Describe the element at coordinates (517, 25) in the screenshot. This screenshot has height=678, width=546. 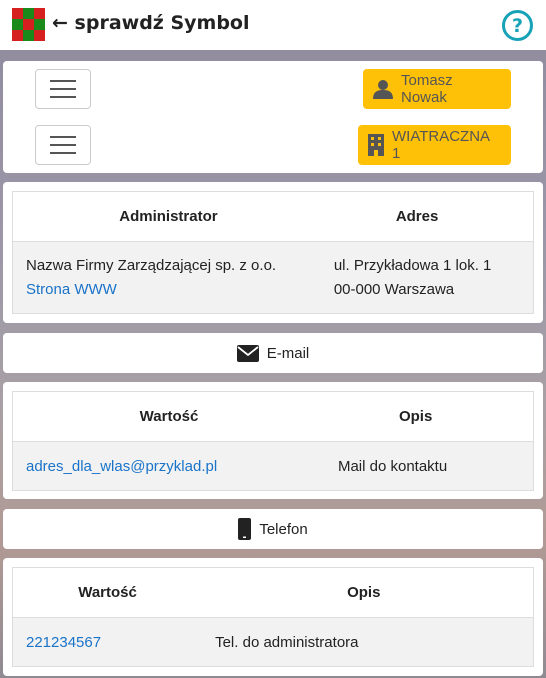
I see `help-icon: ?` at that location.